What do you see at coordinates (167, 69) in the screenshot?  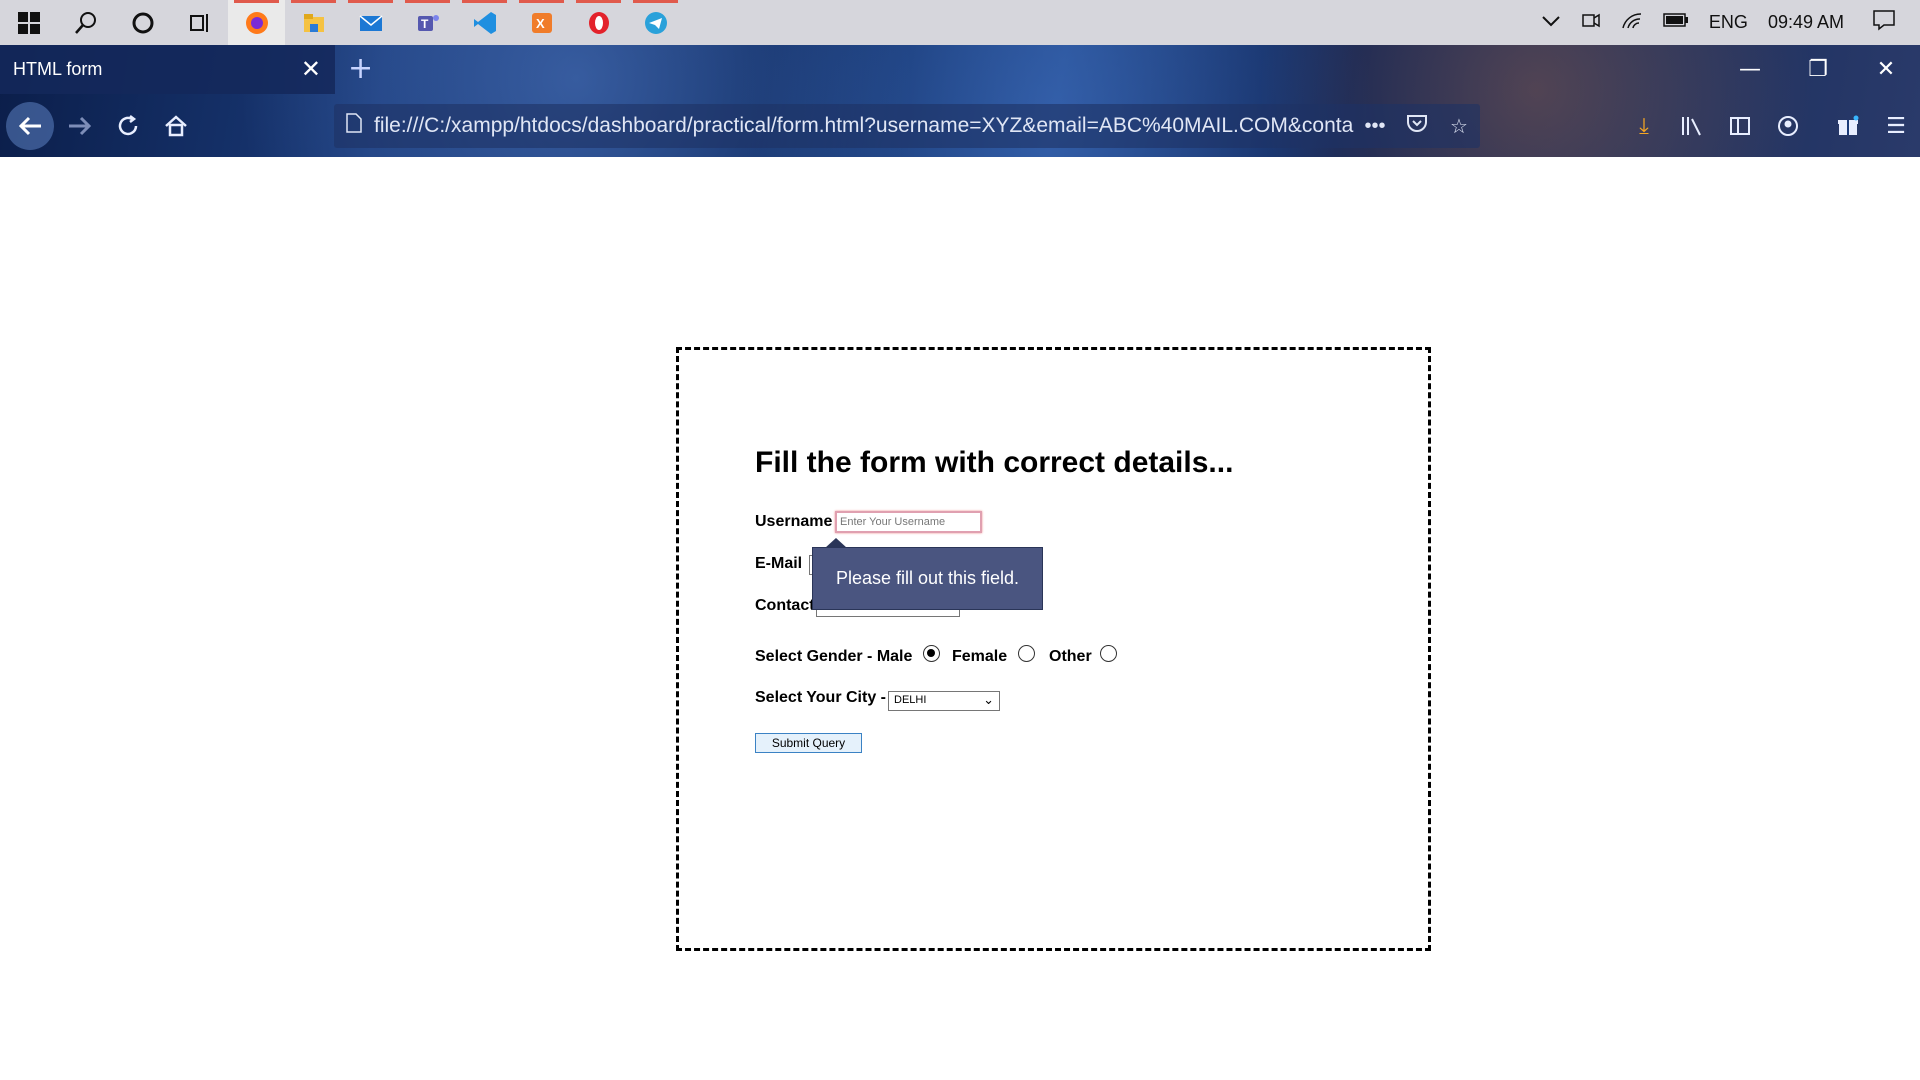 I see `tab-html-form: HTML form ✕` at bounding box center [167, 69].